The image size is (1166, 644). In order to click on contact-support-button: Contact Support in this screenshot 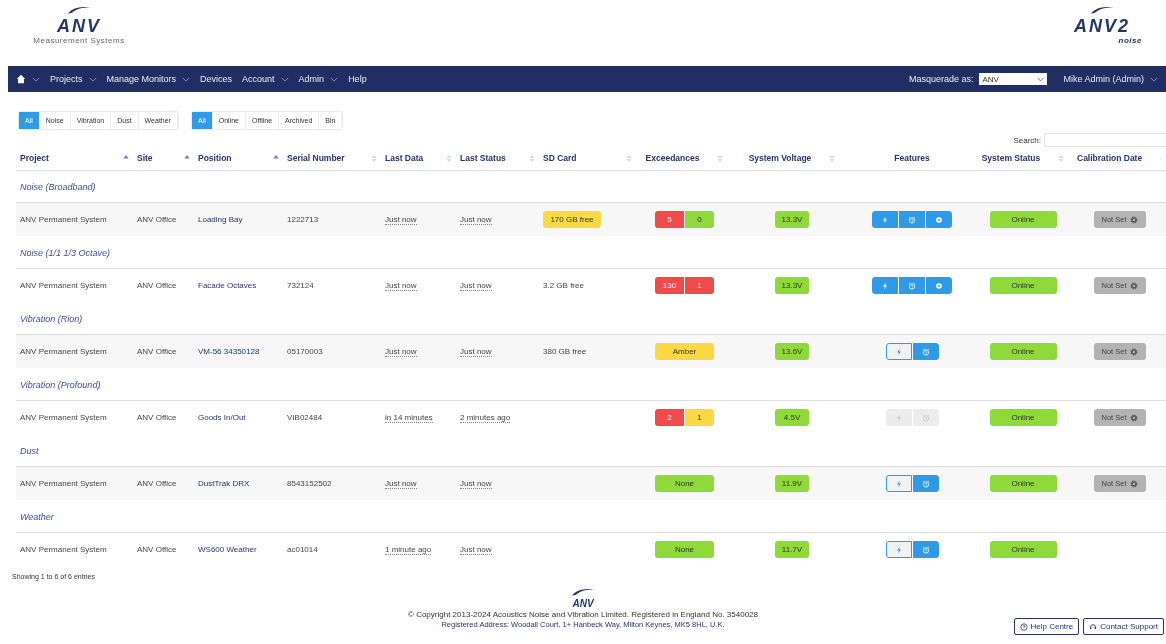, I will do `click(1123, 626)`.